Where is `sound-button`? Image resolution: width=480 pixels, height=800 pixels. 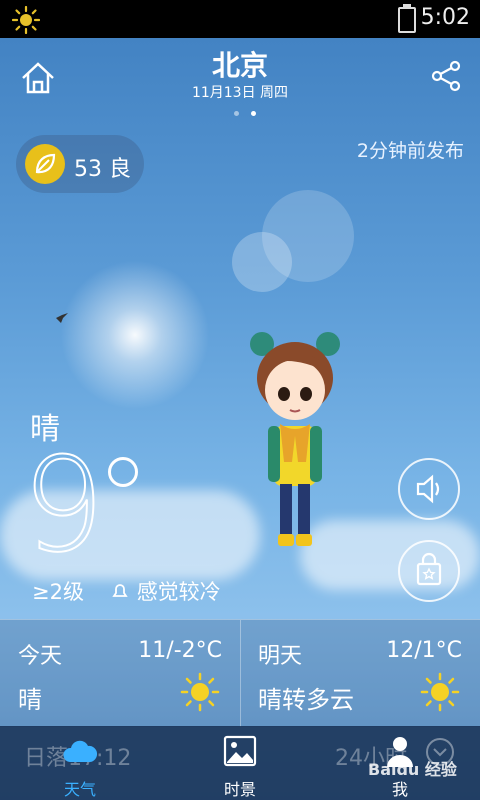
sound-button is located at coordinates (429, 489).